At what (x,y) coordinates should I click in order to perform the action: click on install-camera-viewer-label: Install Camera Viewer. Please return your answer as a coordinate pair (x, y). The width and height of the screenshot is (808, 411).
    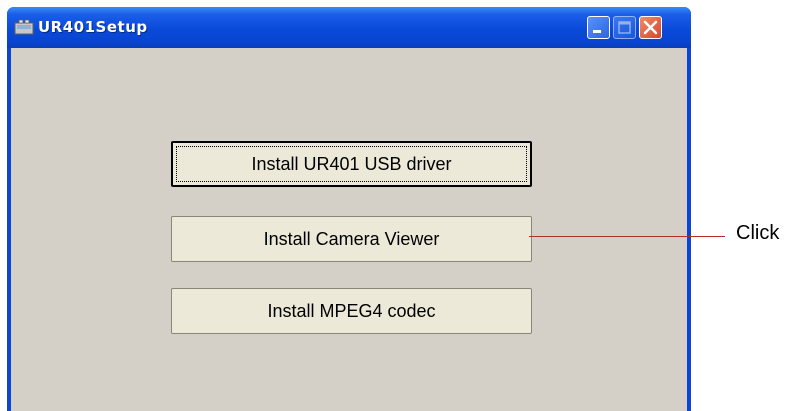
    Looking at the image, I should click on (351, 238).